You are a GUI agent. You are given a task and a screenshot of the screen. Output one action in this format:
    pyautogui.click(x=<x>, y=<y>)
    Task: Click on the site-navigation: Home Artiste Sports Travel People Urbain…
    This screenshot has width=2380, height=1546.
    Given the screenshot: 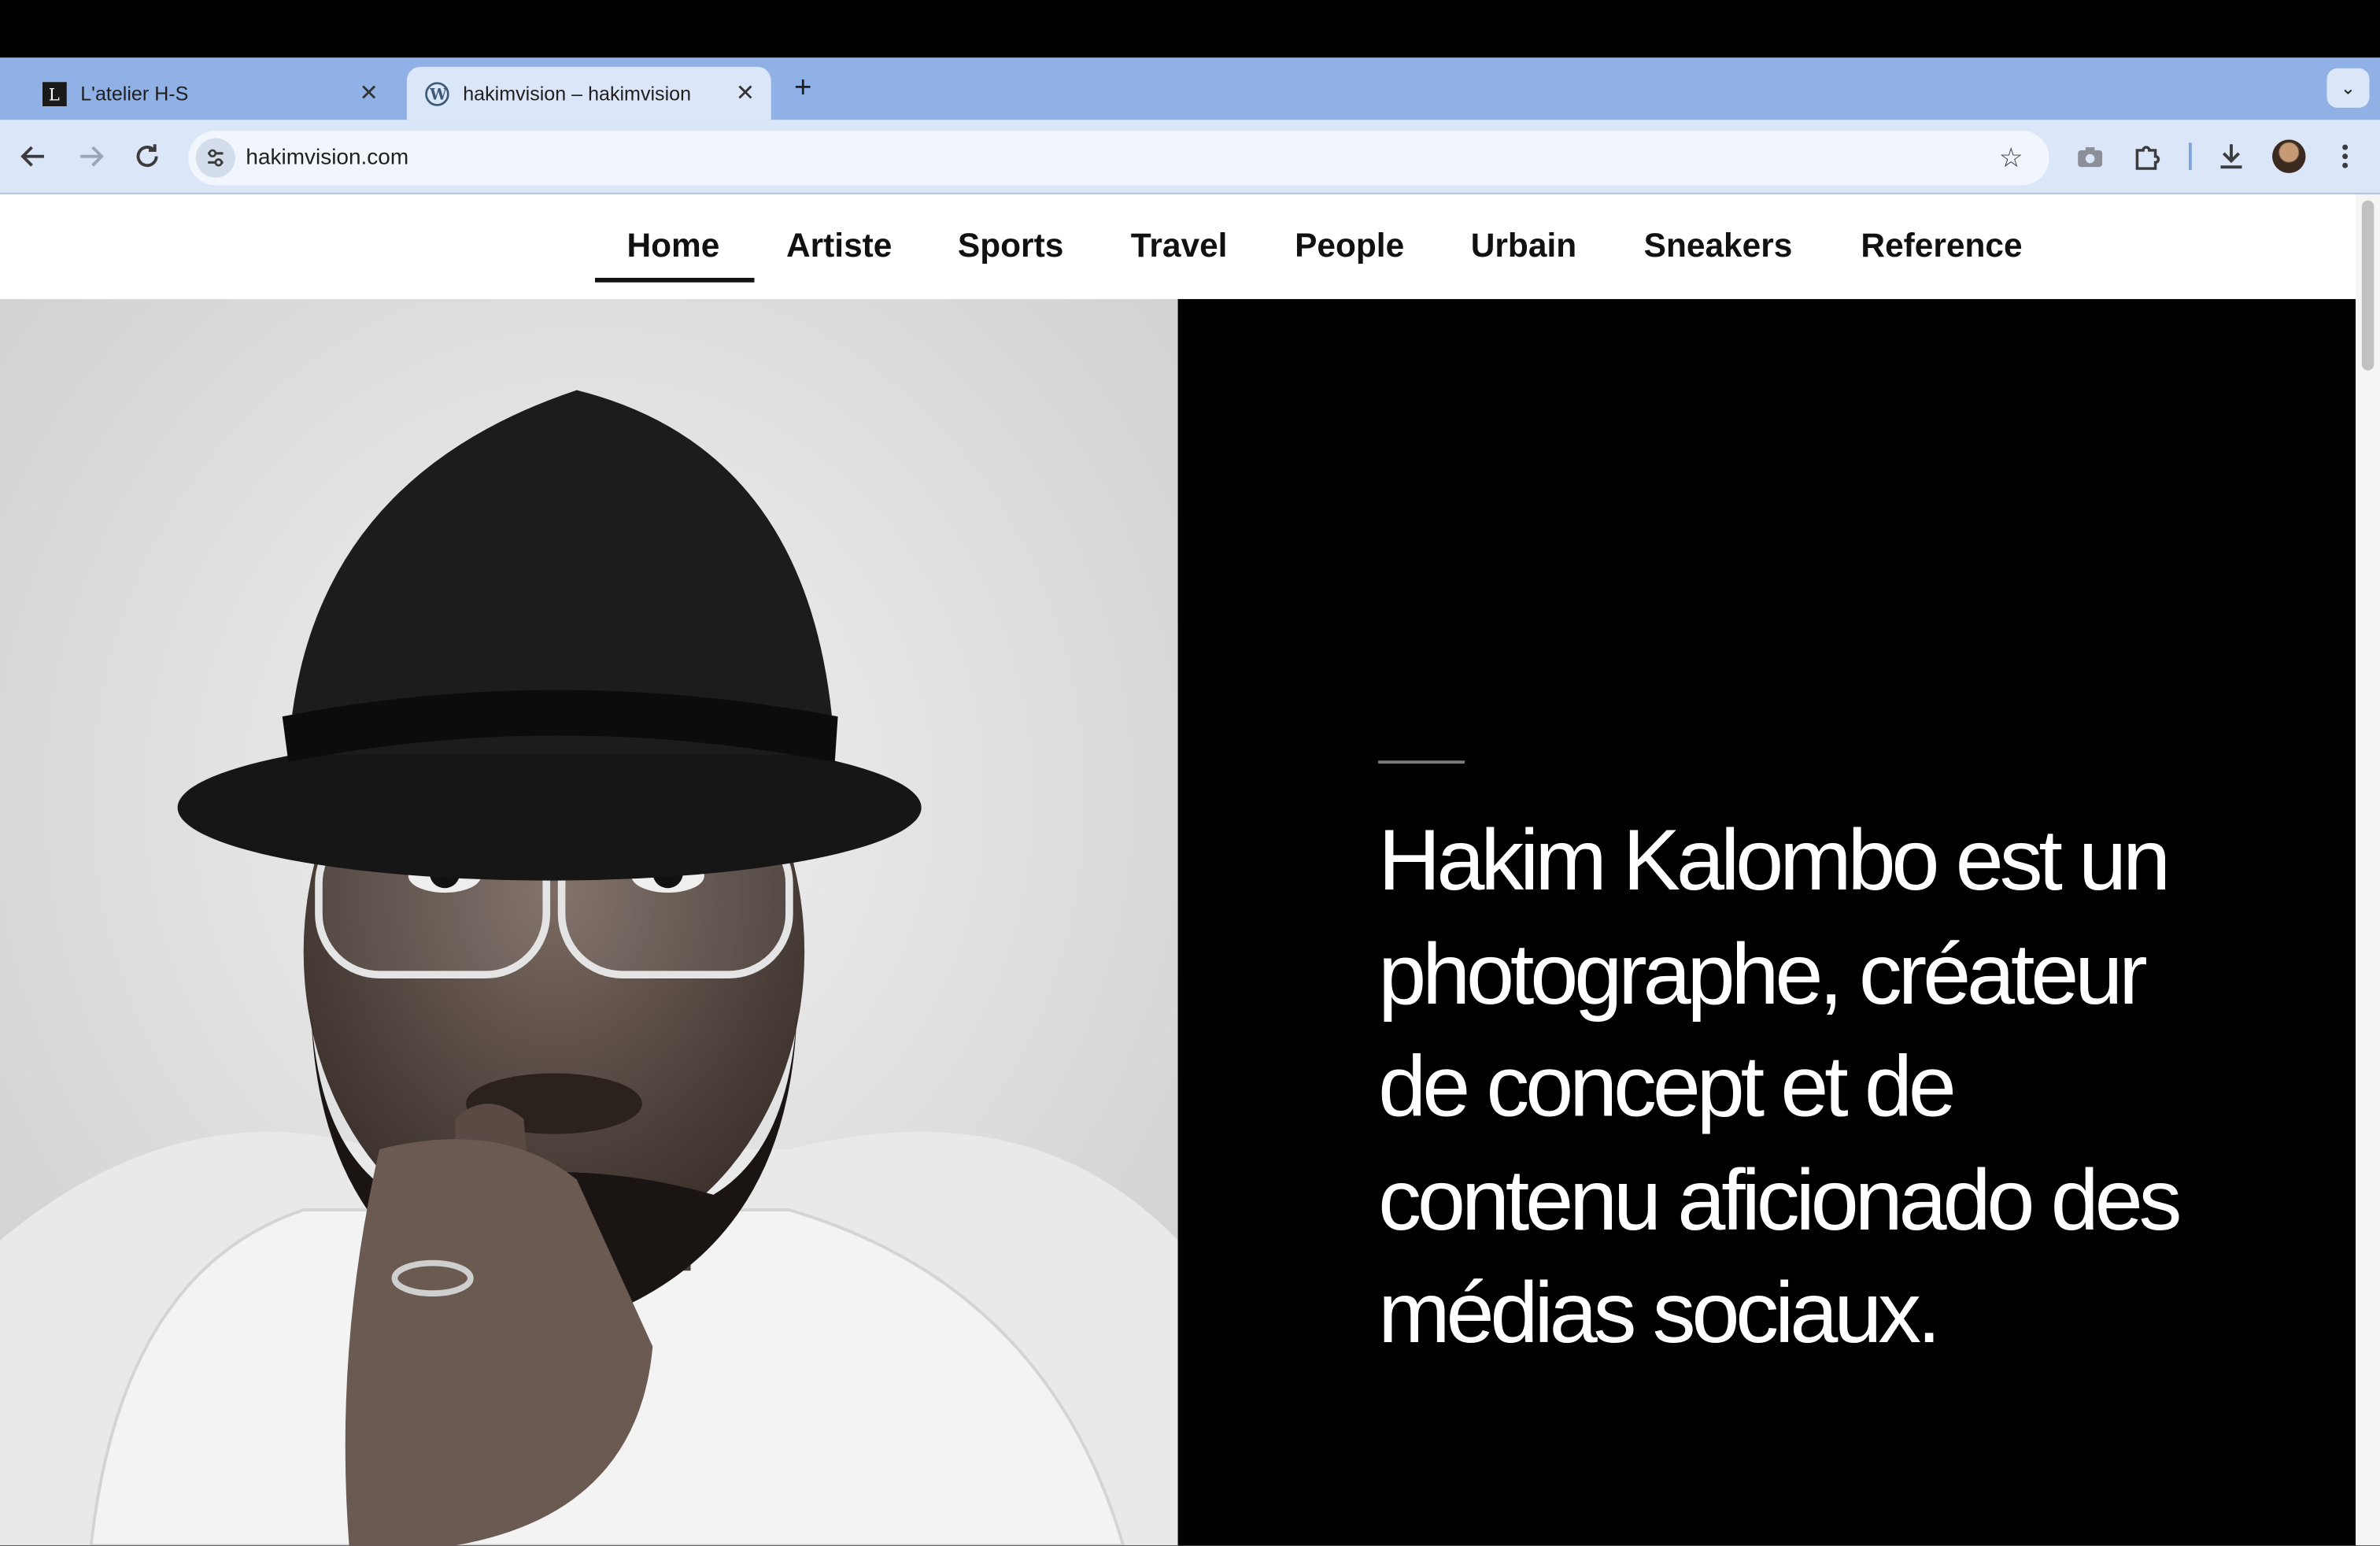 What is the action you would take?
    pyautogui.click(x=1178, y=247)
    